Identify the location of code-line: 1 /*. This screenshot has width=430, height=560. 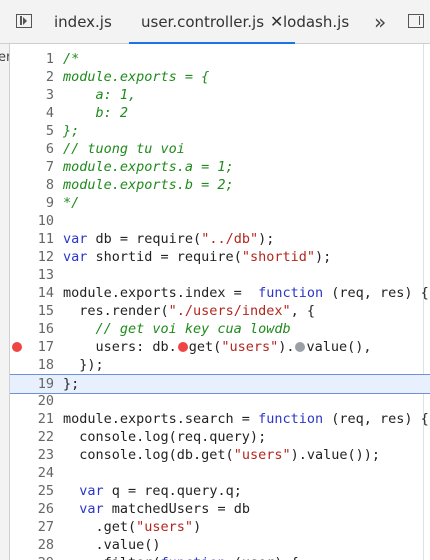
(220, 59).